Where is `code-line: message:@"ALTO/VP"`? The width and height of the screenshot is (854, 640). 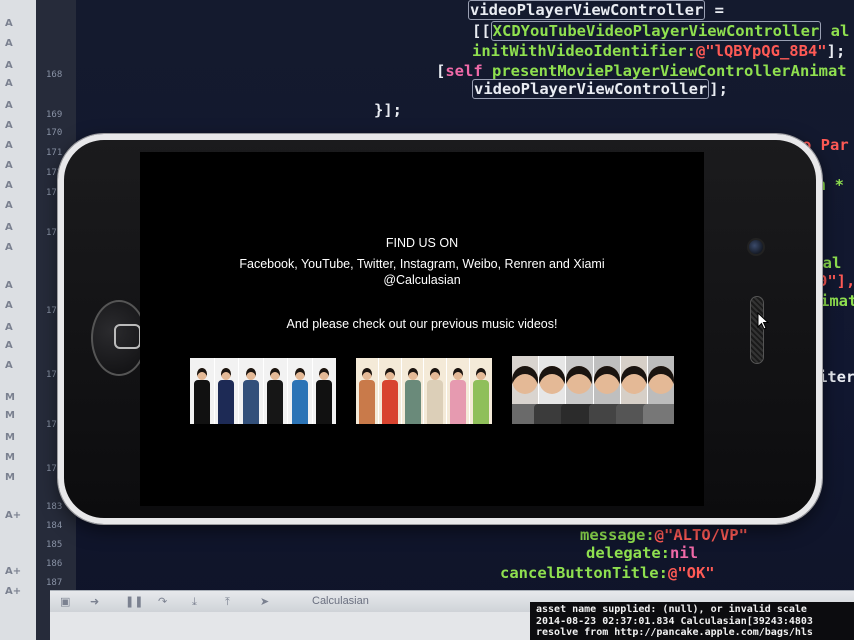
code-line: message:@"ALTO/VP" is located at coordinates (664, 535).